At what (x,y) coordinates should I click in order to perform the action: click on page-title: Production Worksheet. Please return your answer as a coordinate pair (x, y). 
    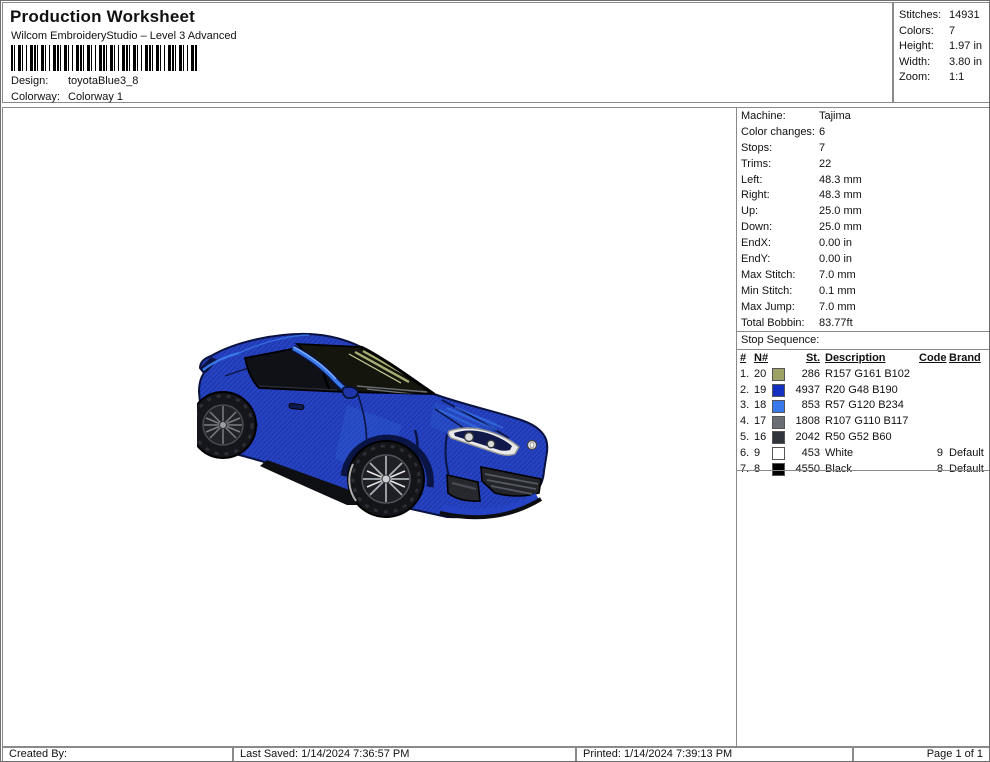
    Looking at the image, I should click on (103, 16).